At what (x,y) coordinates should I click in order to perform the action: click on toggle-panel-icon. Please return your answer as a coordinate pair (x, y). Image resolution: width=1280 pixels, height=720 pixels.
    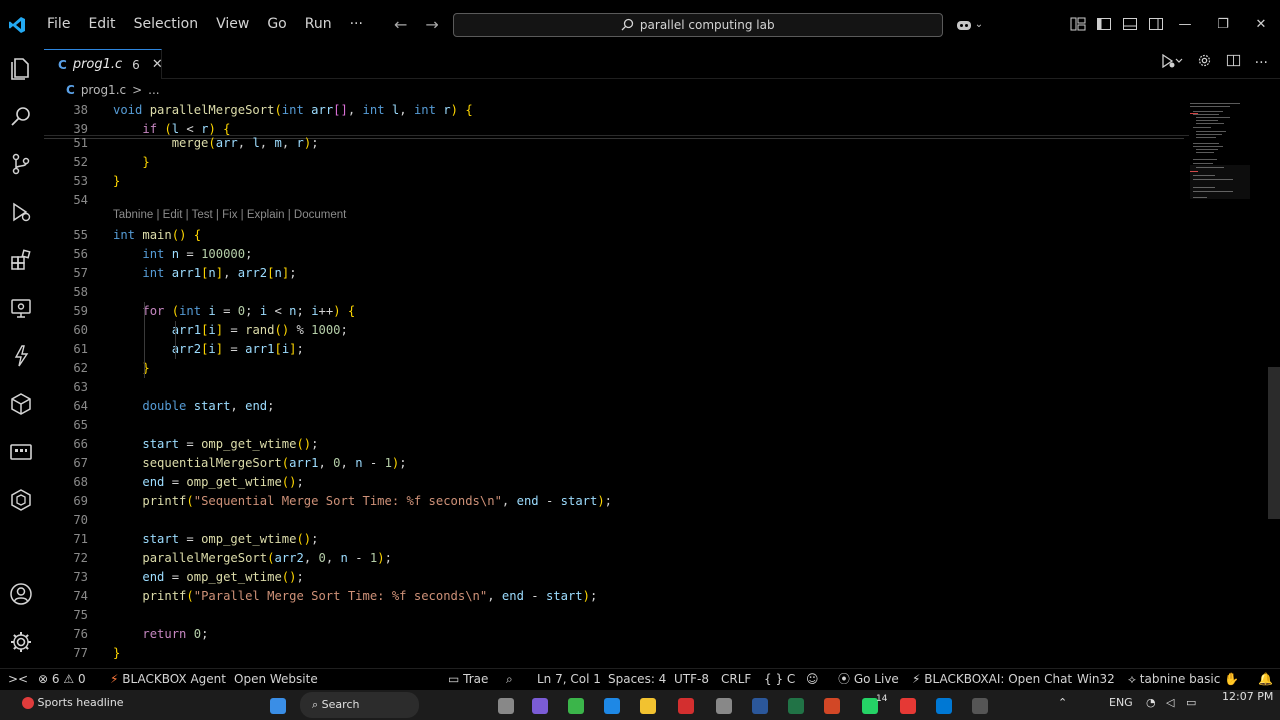
    Looking at the image, I should click on (1130, 24).